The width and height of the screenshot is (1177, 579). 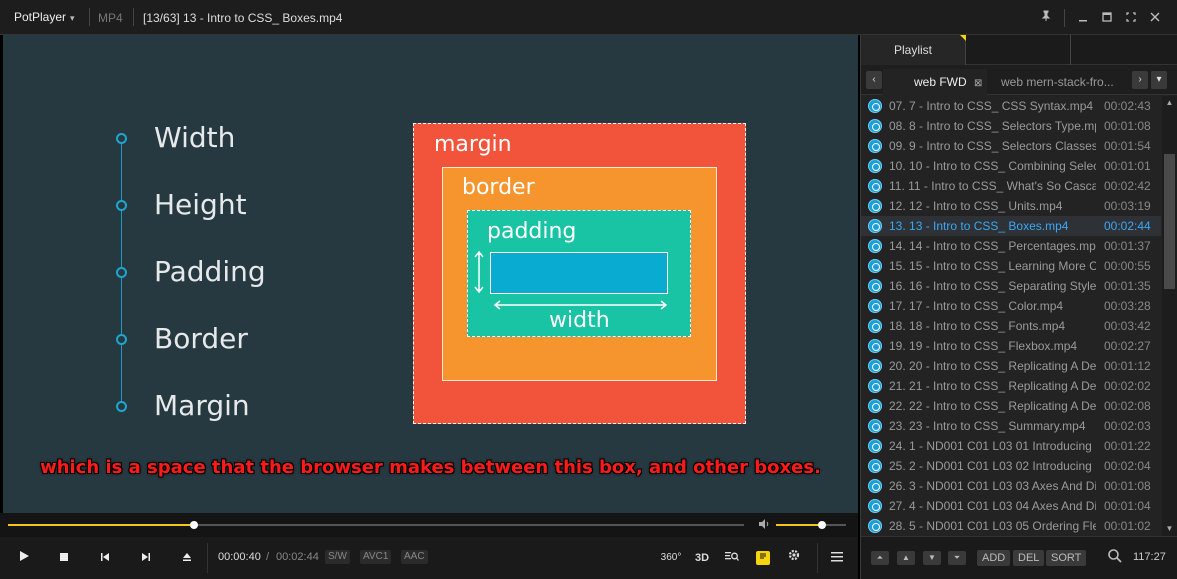 I want to click on minimize-icon, so click(x=1083, y=18).